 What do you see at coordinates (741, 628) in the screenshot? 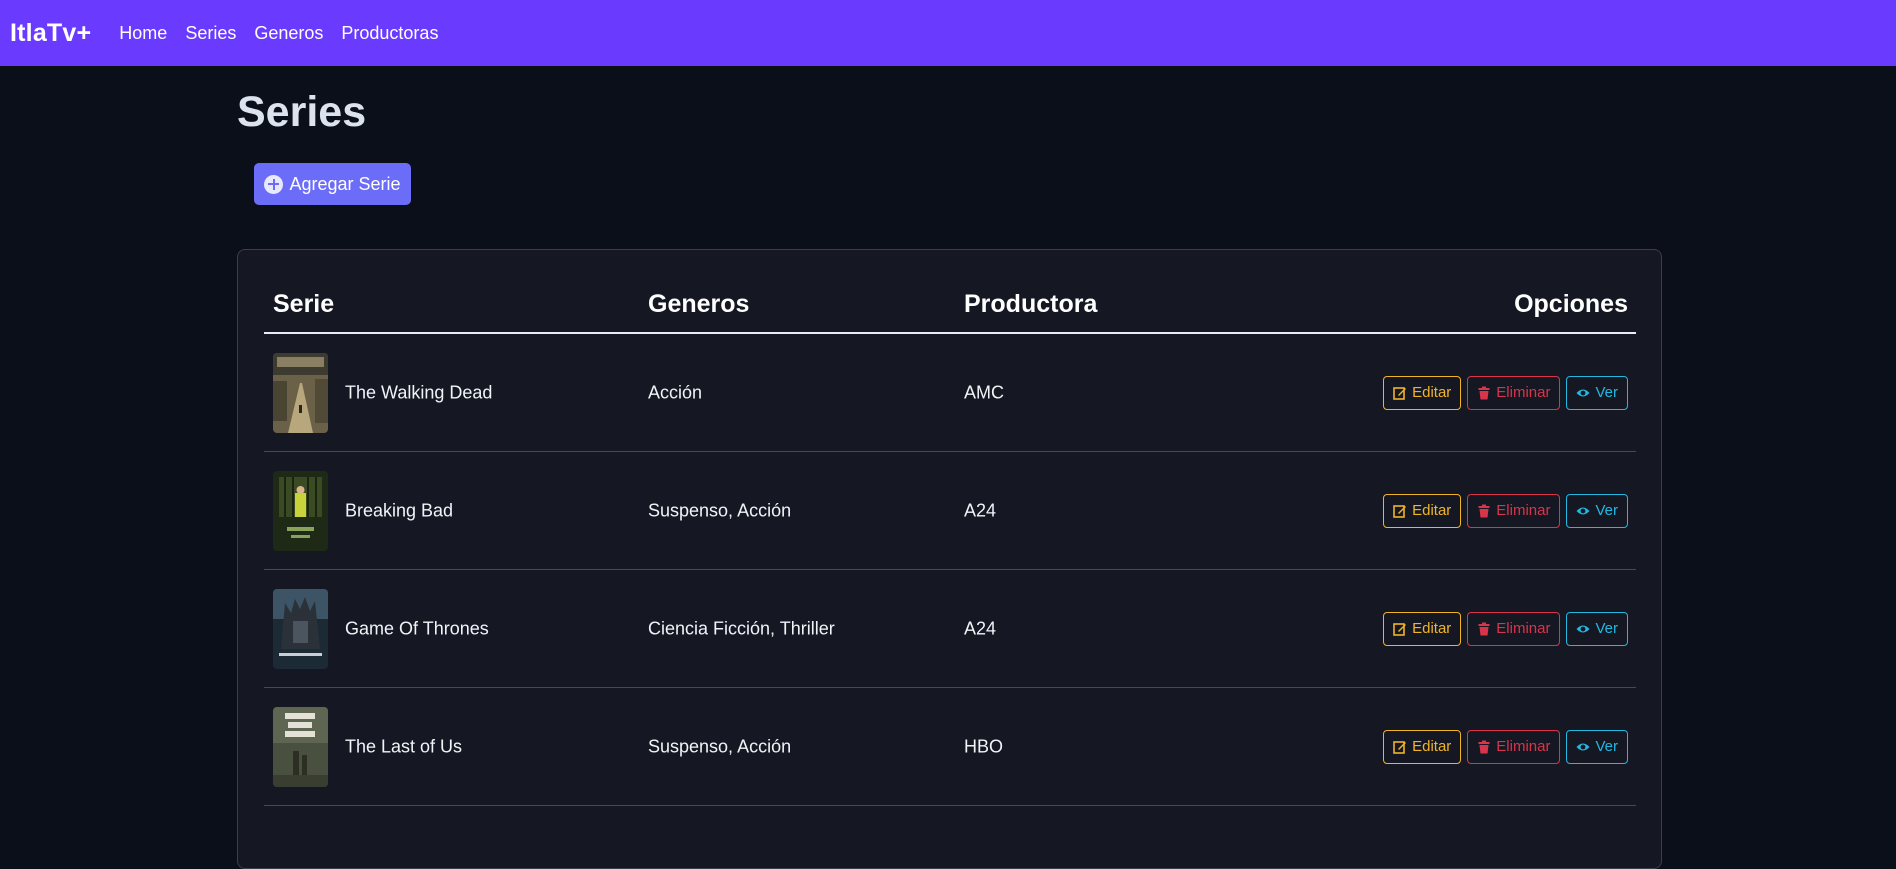
I see `cell-generos: Ciencia Ficción, Thriller` at bounding box center [741, 628].